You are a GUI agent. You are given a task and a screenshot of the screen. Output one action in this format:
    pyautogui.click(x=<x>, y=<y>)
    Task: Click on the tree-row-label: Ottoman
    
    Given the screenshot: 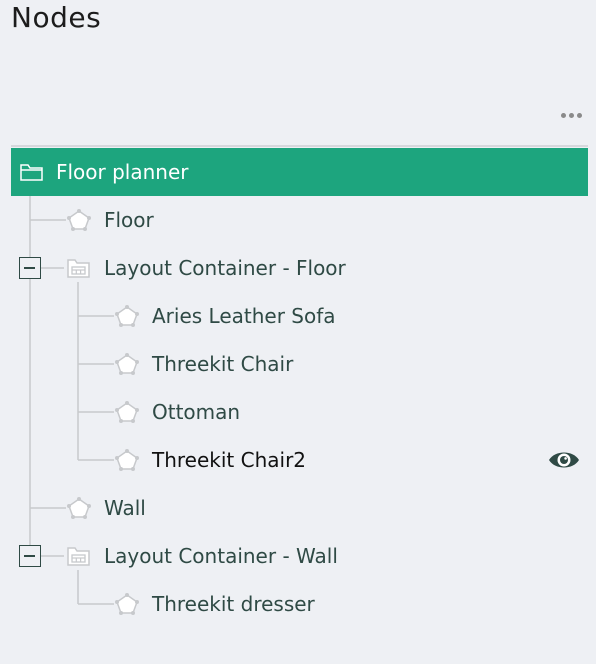 What is the action you would take?
    pyautogui.click(x=196, y=412)
    